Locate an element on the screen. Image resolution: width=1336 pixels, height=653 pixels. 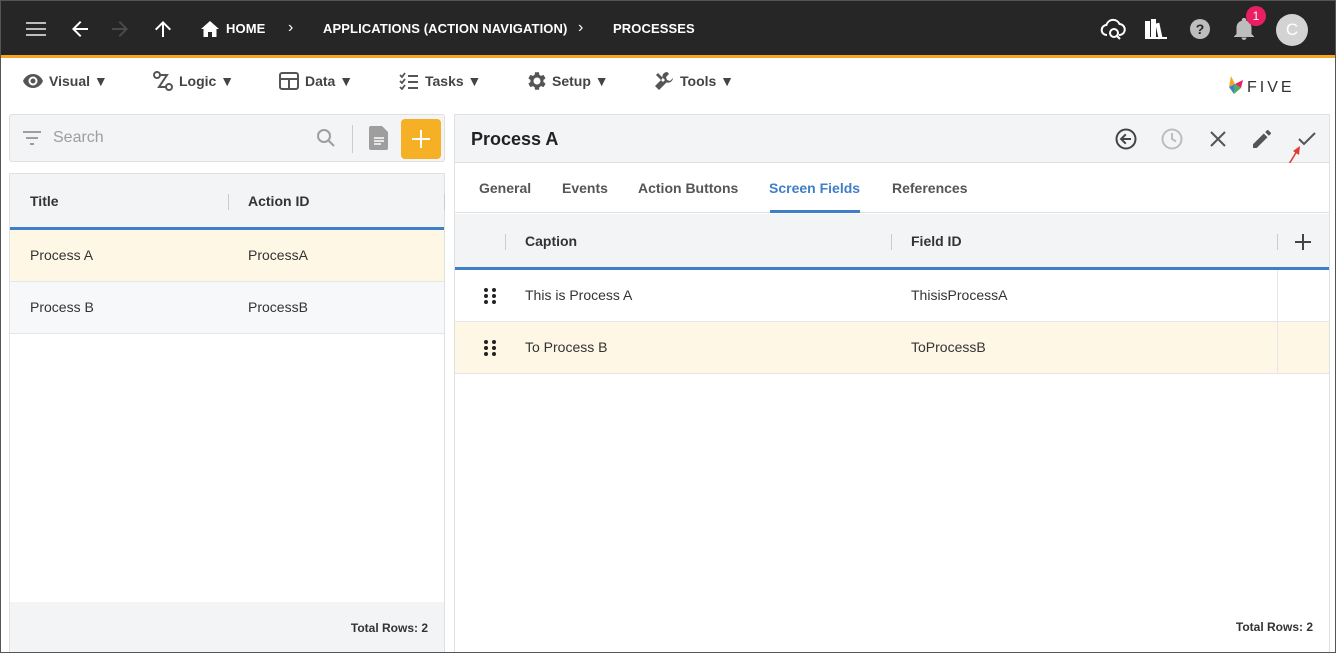
back-arrow-icon is located at coordinates (80, 29).